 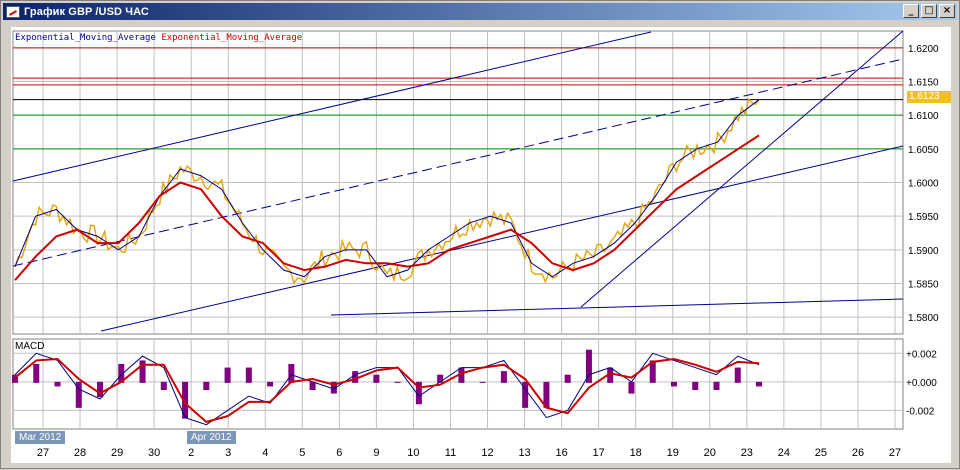 What do you see at coordinates (821, 453) in the screenshot?
I see `x-tick-label: 25` at bounding box center [821, 453].